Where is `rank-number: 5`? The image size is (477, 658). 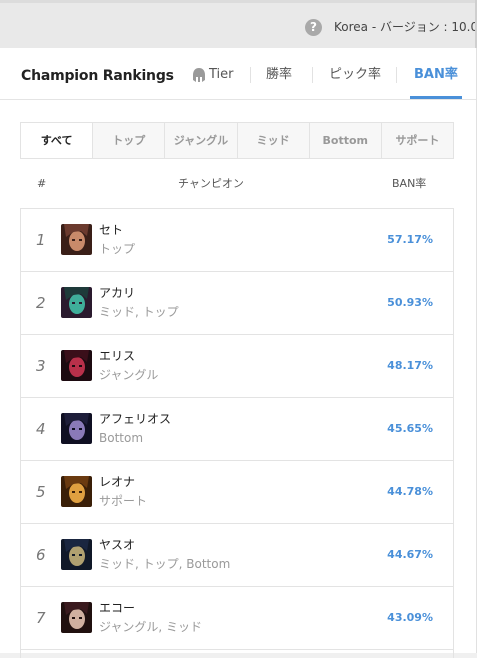 rank-number: 5 is located at coordinates (41, 492).